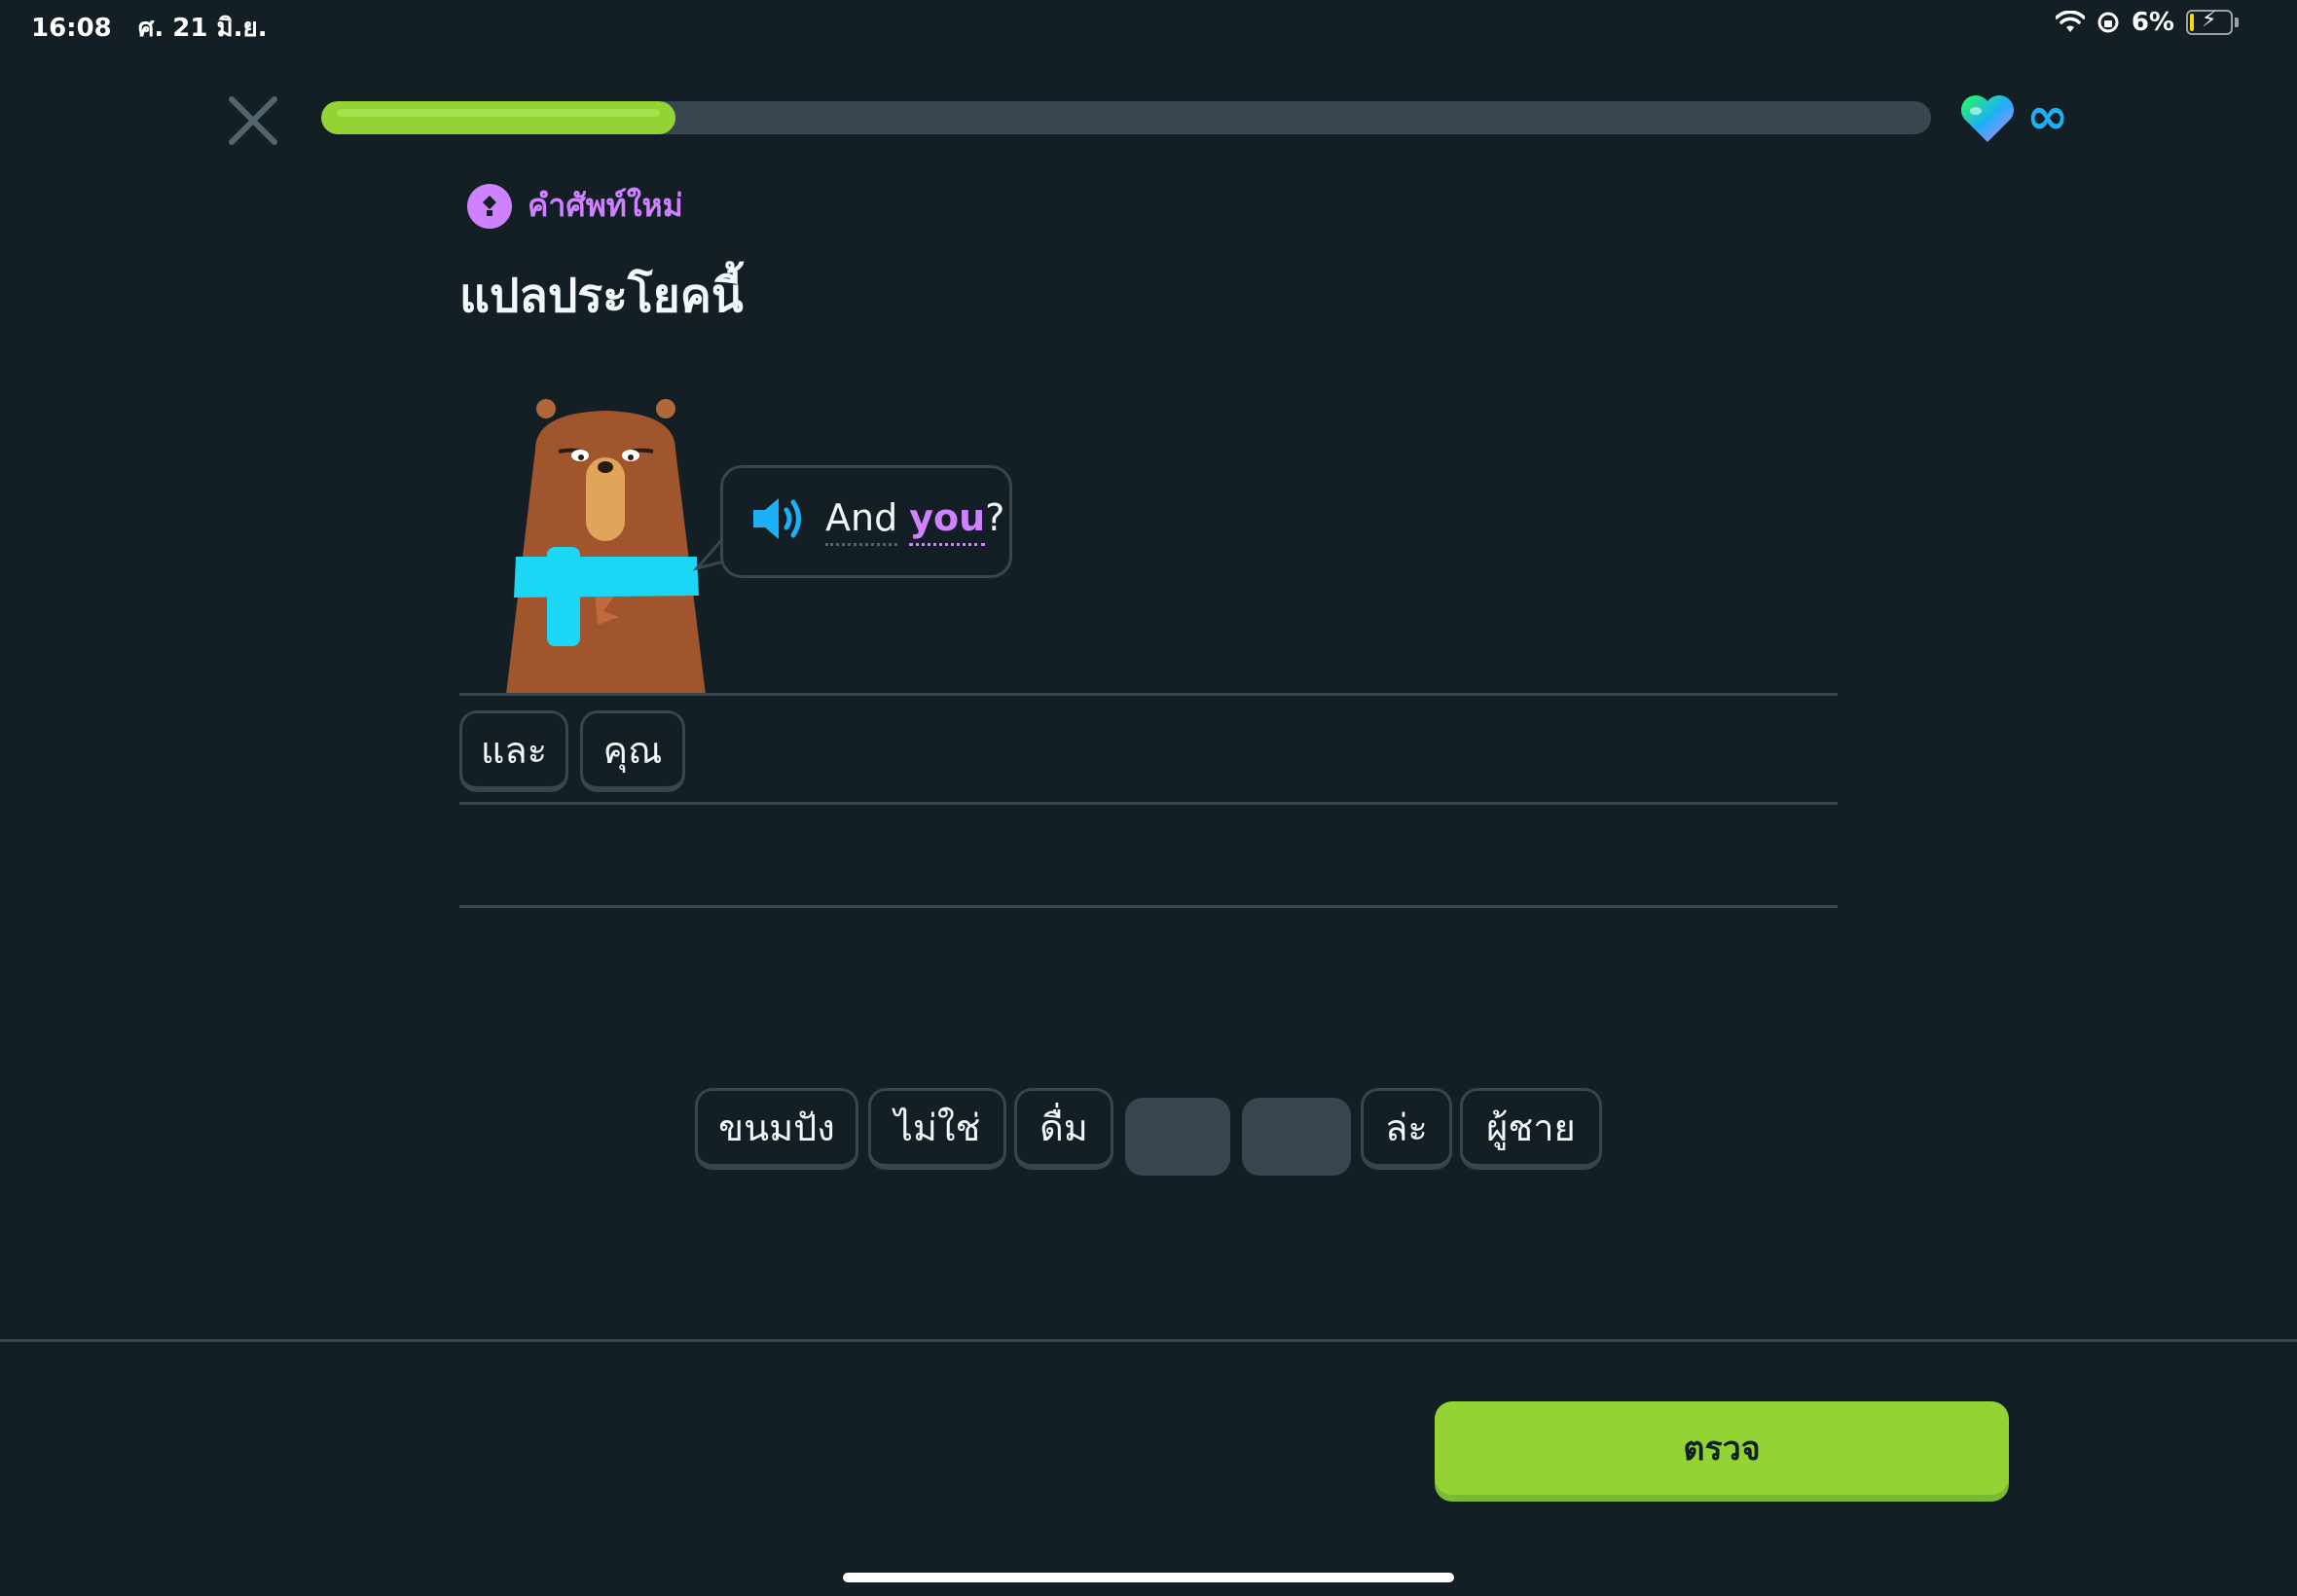 The height and width of the screenshot is (1596, 2297). I want to click on word-bank-tile: ผู้ชาย, so click(1531, 1129).